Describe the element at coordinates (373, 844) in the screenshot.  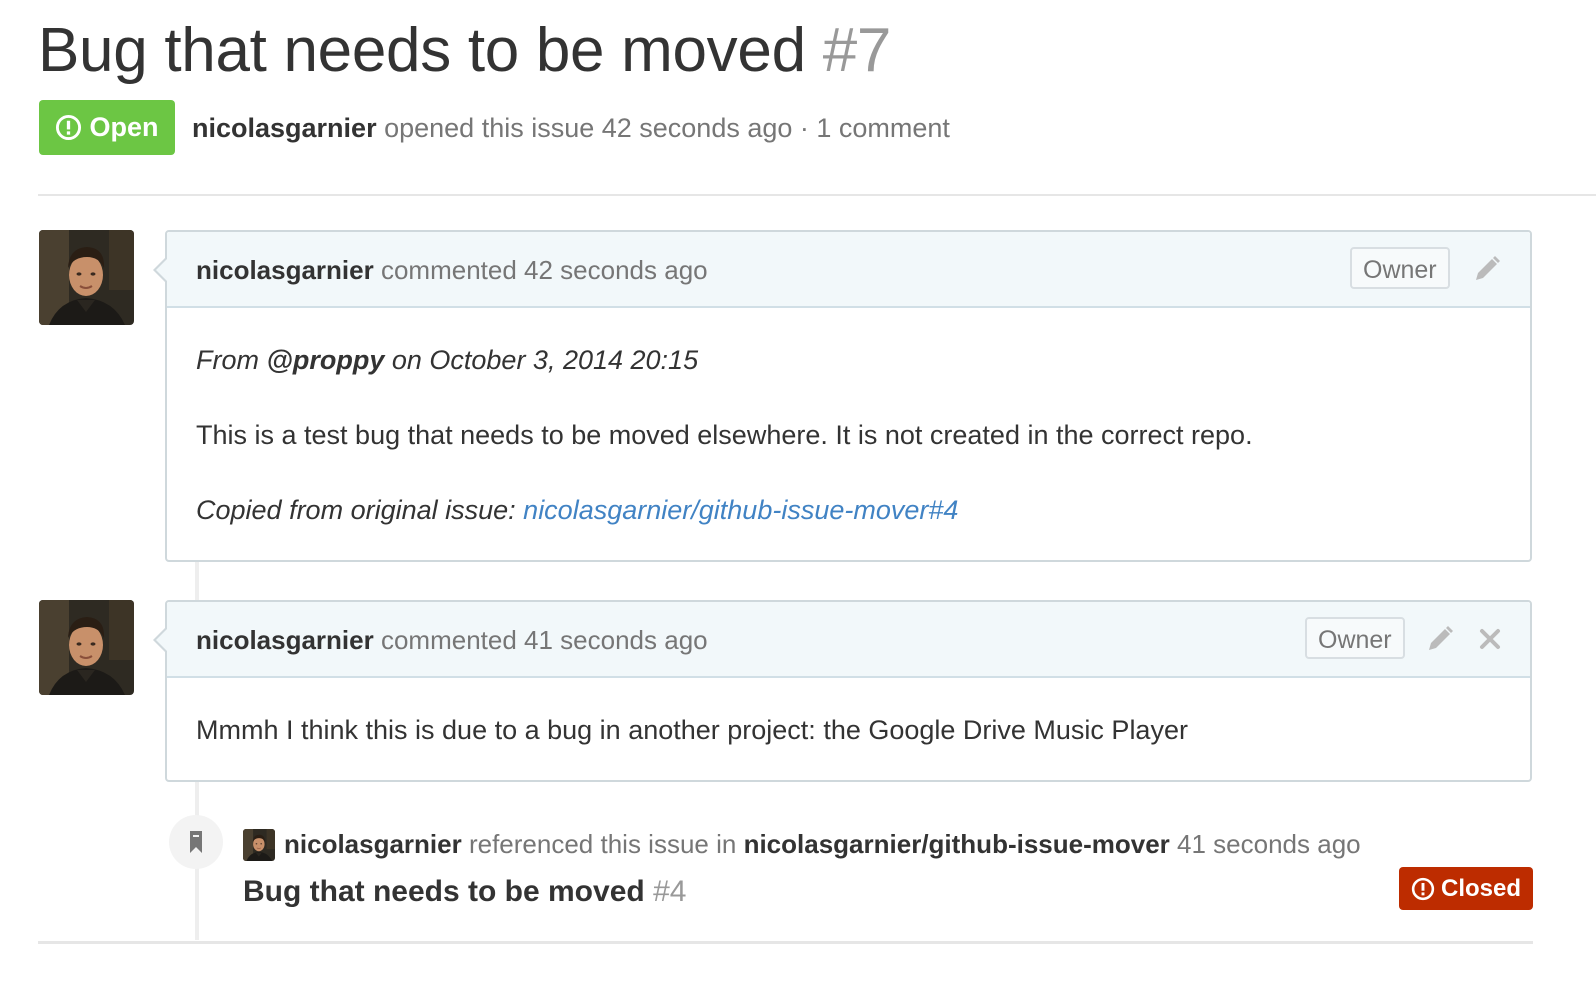
I see `reference-actor-link: nicolasgarnier` at that location.